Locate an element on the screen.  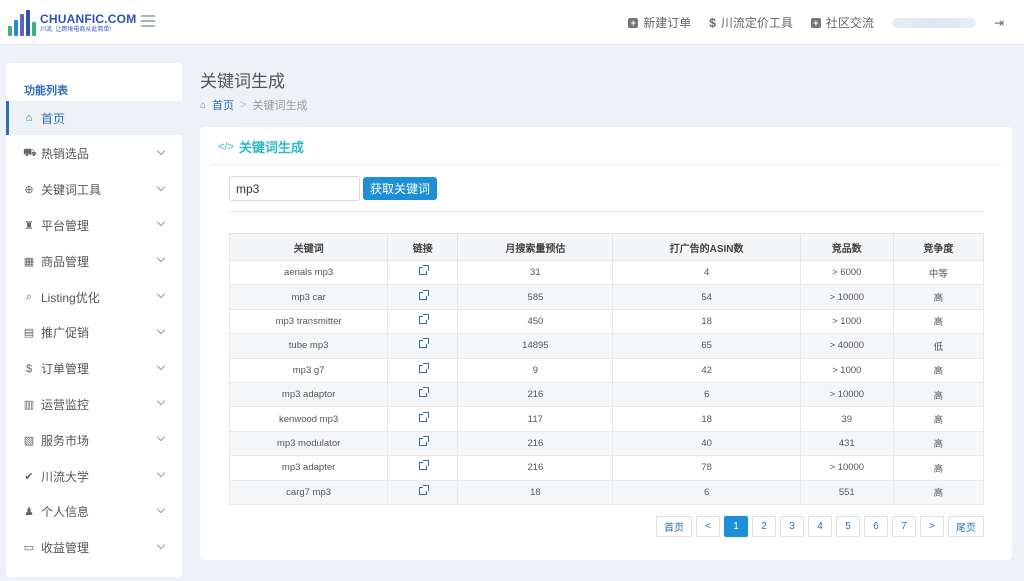
credit-card-icon: ▭ is located at coordinates (29, 548).